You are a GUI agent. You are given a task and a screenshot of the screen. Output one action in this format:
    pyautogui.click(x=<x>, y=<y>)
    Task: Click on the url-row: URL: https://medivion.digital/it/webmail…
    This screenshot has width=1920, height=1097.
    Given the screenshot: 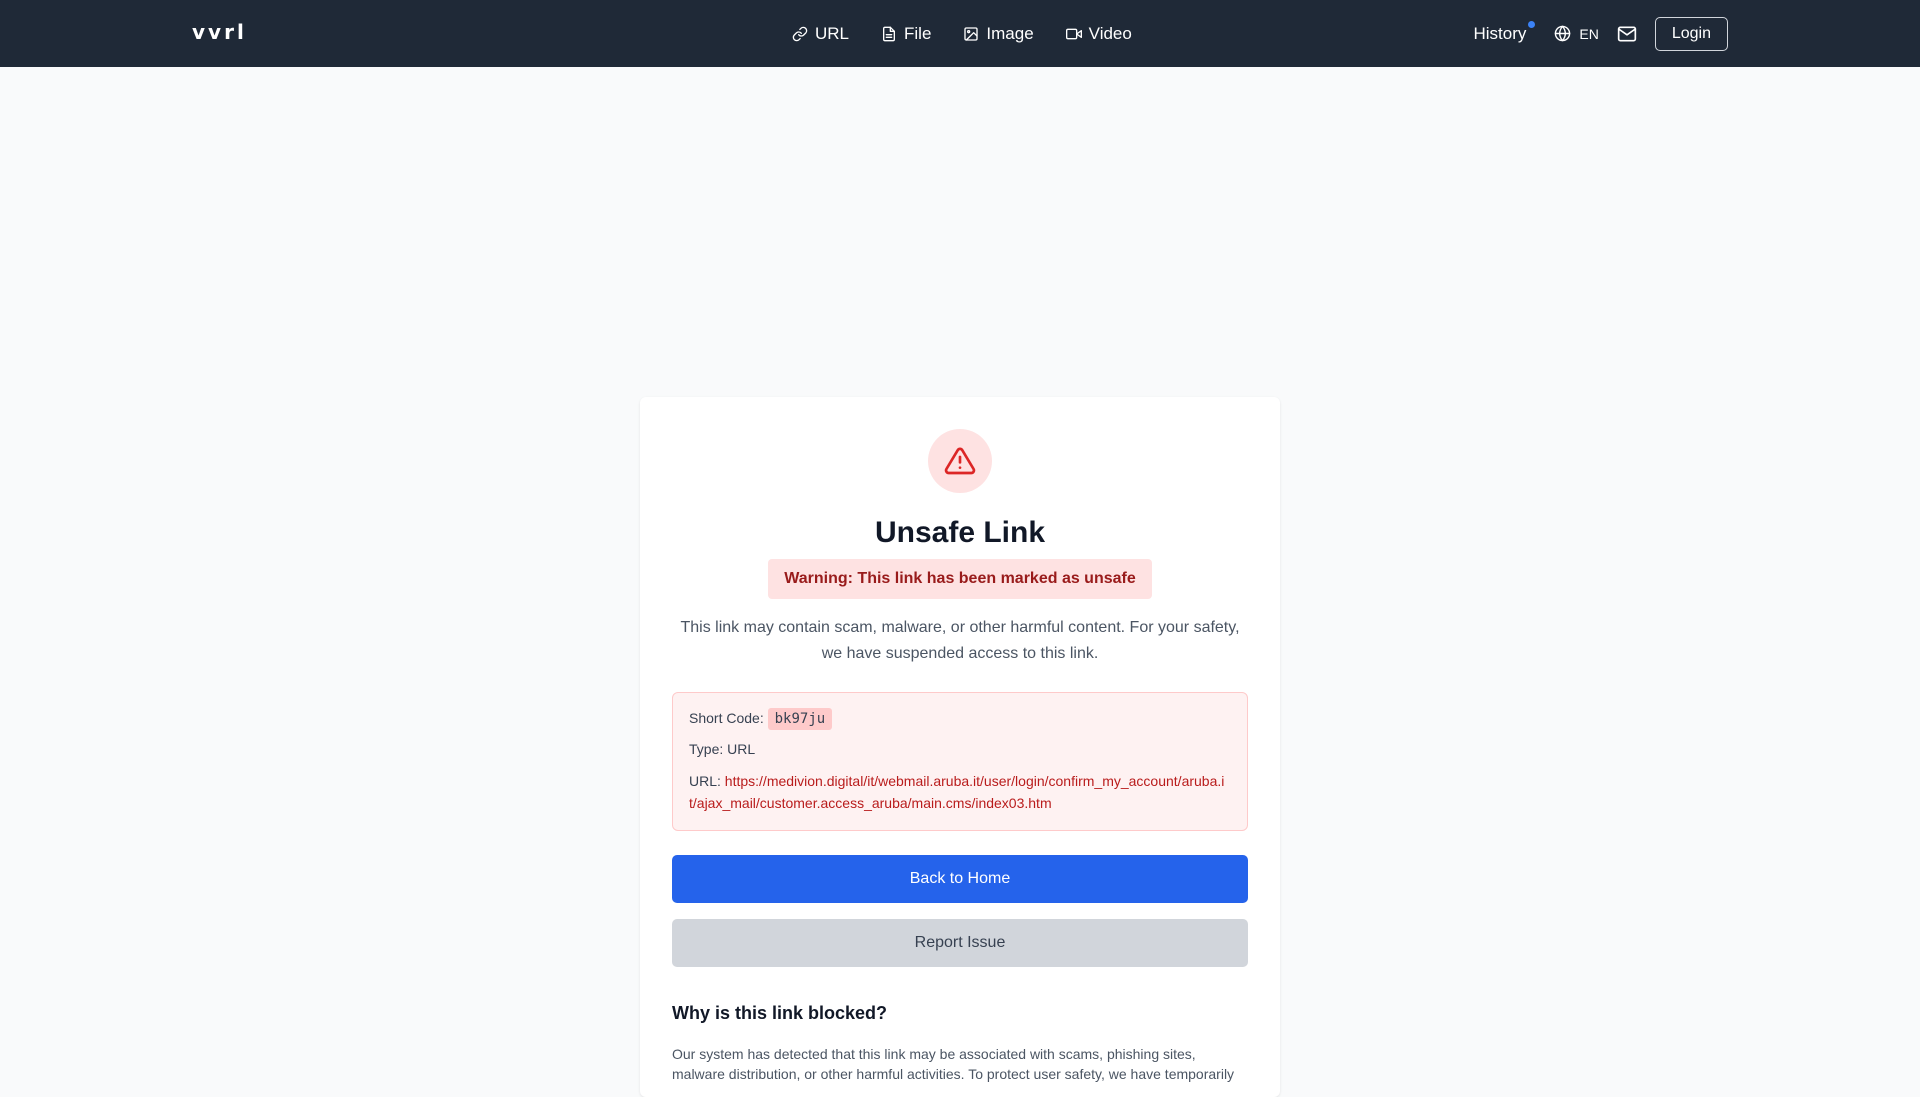 What is the action you would take?
    pyautogui.click(x=960, y=792)
    